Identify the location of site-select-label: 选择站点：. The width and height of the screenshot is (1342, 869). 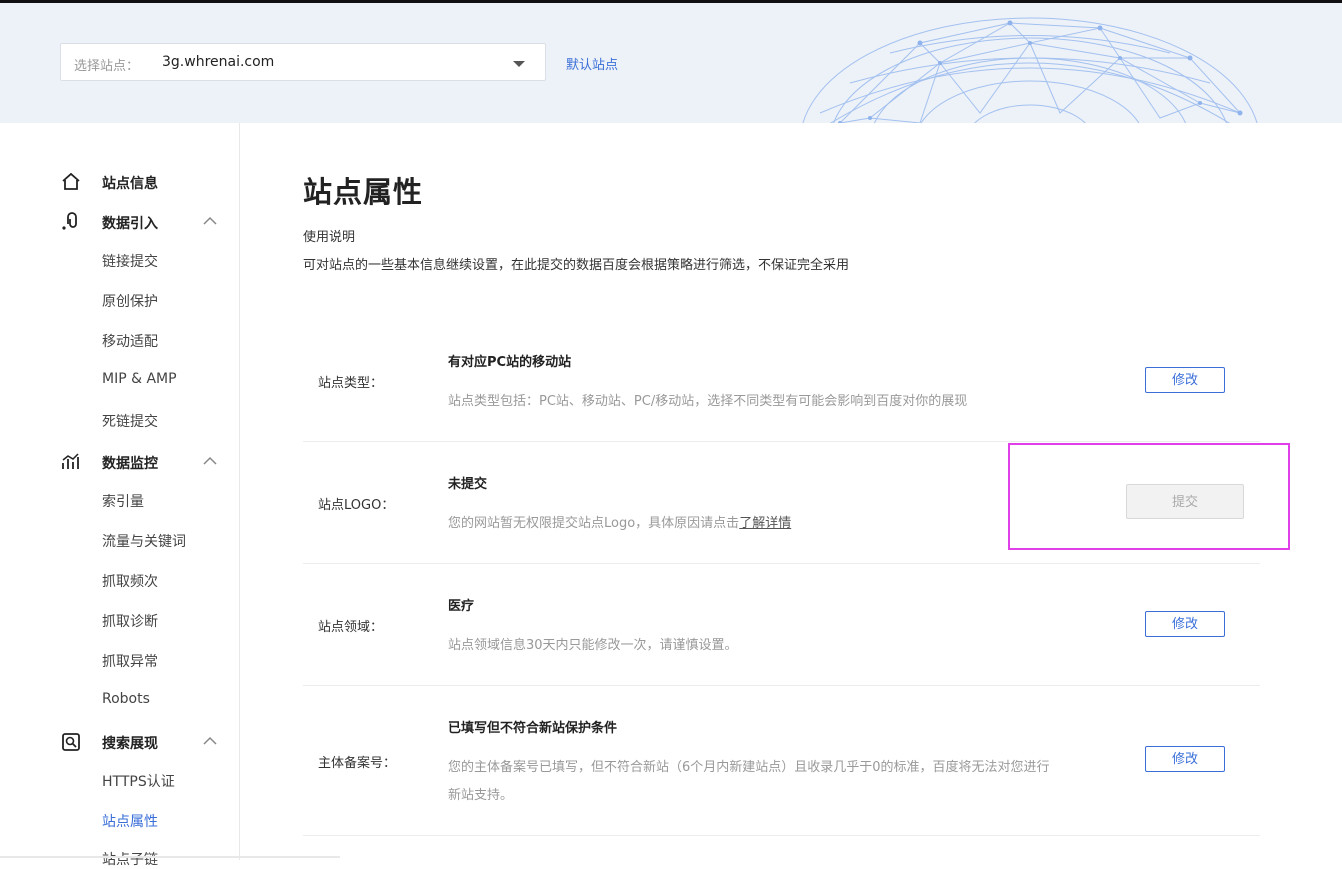
(107, 66).